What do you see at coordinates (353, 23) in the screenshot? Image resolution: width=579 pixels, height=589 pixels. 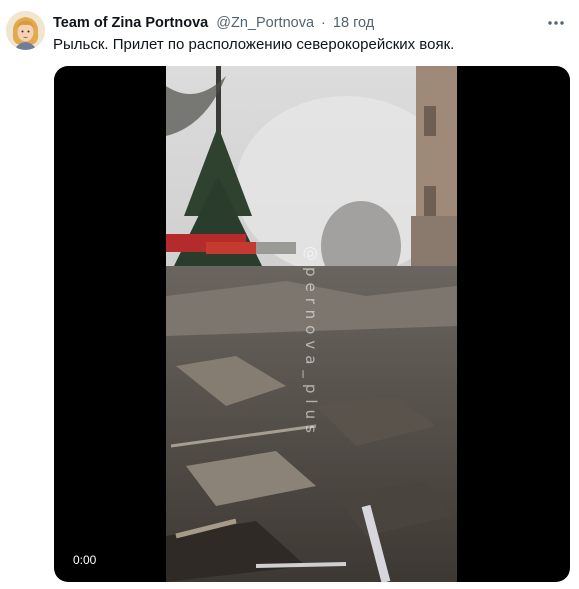 I see `tweet-timestamp: 18 год` at bounding box center [353, 23].